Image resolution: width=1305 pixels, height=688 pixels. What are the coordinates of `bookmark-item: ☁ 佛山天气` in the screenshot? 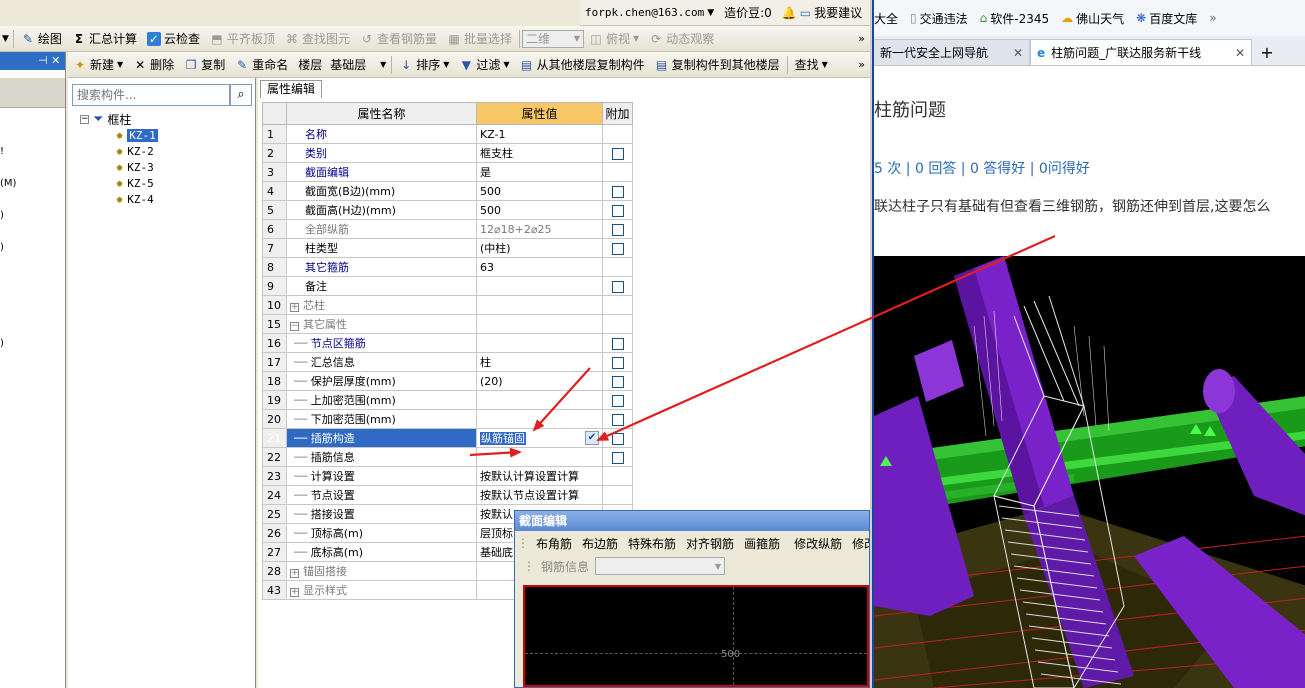 It's located at (1092, 18).